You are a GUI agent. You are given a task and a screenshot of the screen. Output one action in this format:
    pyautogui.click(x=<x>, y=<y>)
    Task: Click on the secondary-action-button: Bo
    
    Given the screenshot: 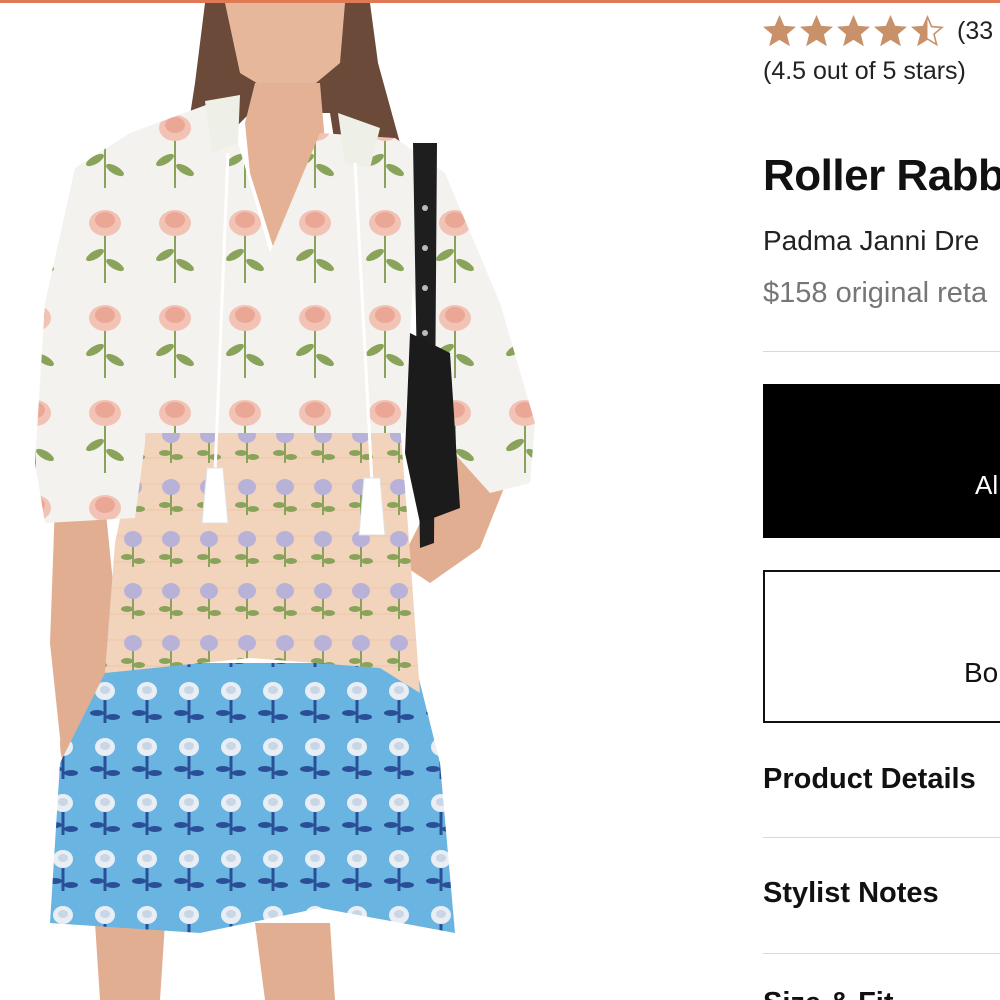 What is the action you would take?
    pyautogui.click(x=881, y=646)
    